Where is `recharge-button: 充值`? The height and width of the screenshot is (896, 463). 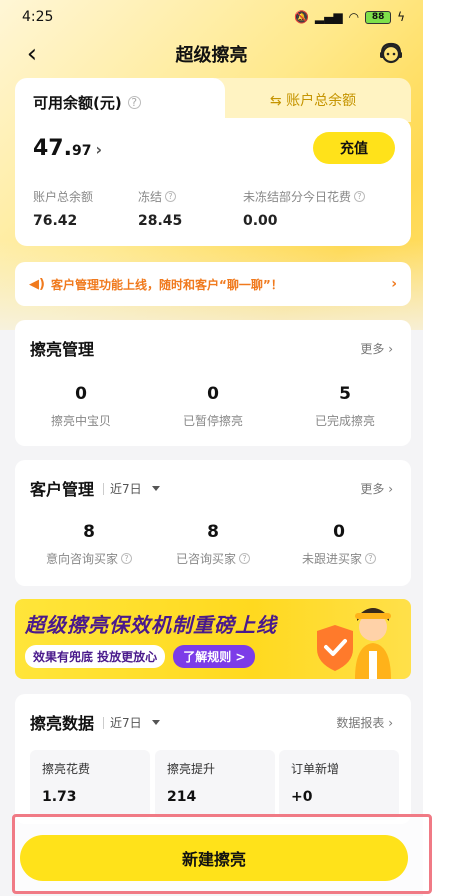
recharge-button: 充值 is located at coordinates (354, 148).